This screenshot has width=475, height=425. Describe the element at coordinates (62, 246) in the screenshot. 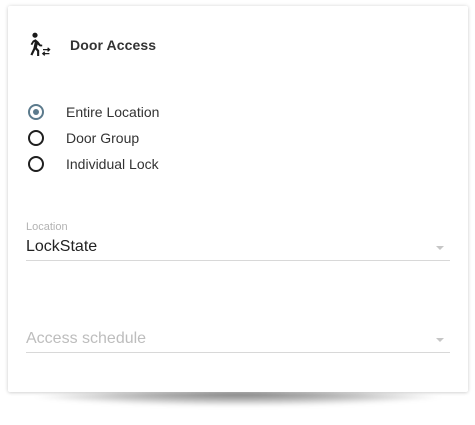

I see `location-value: LockState` at that location.